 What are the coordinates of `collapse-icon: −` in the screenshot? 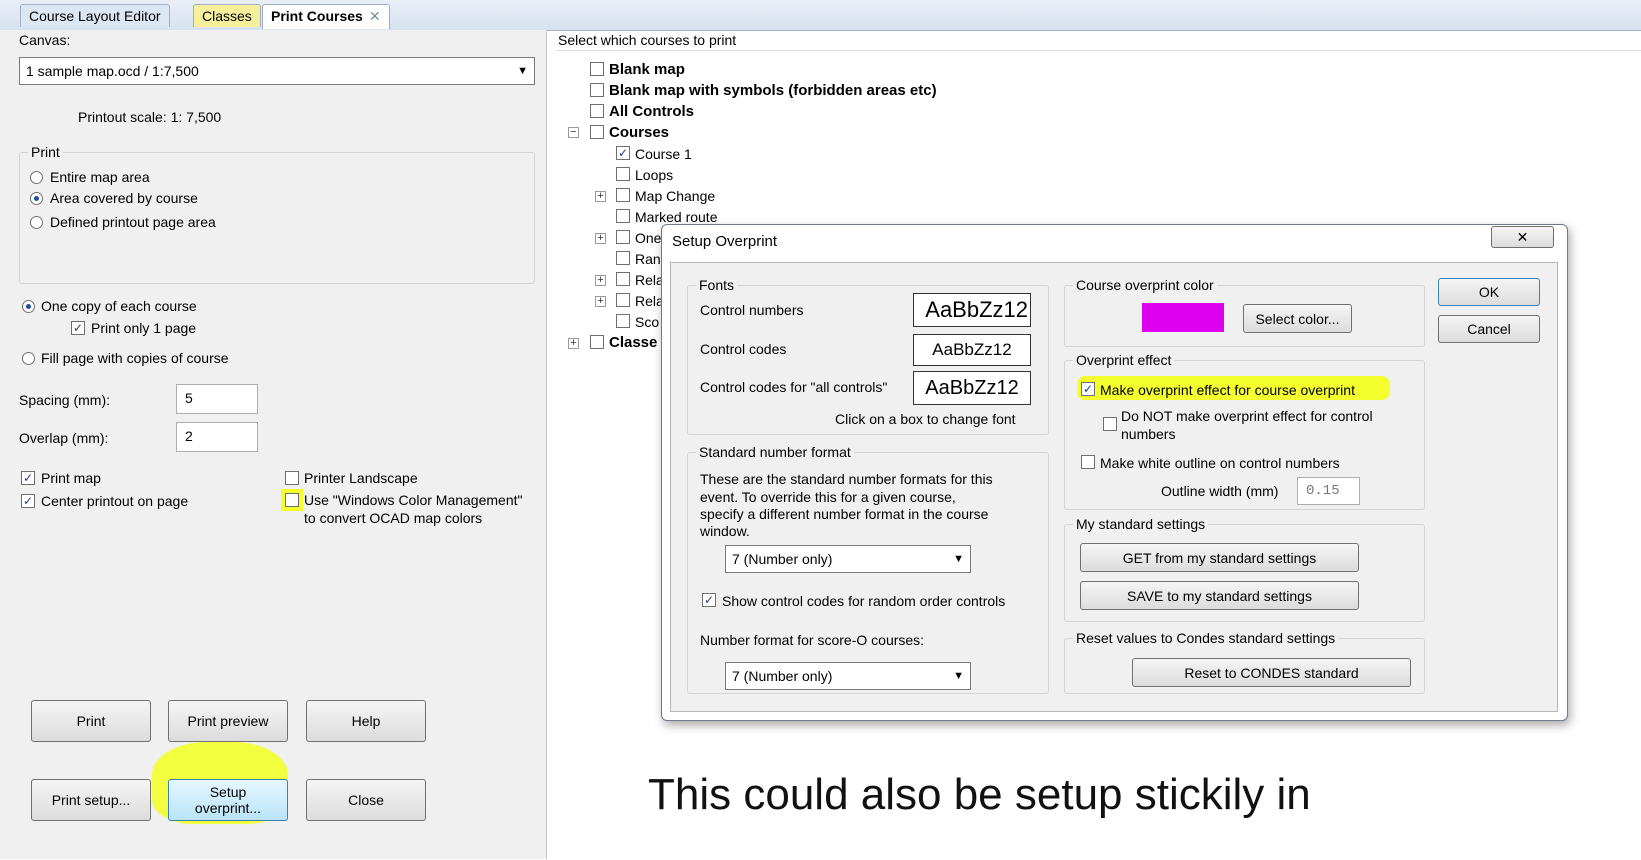 It's located at (573, 132).